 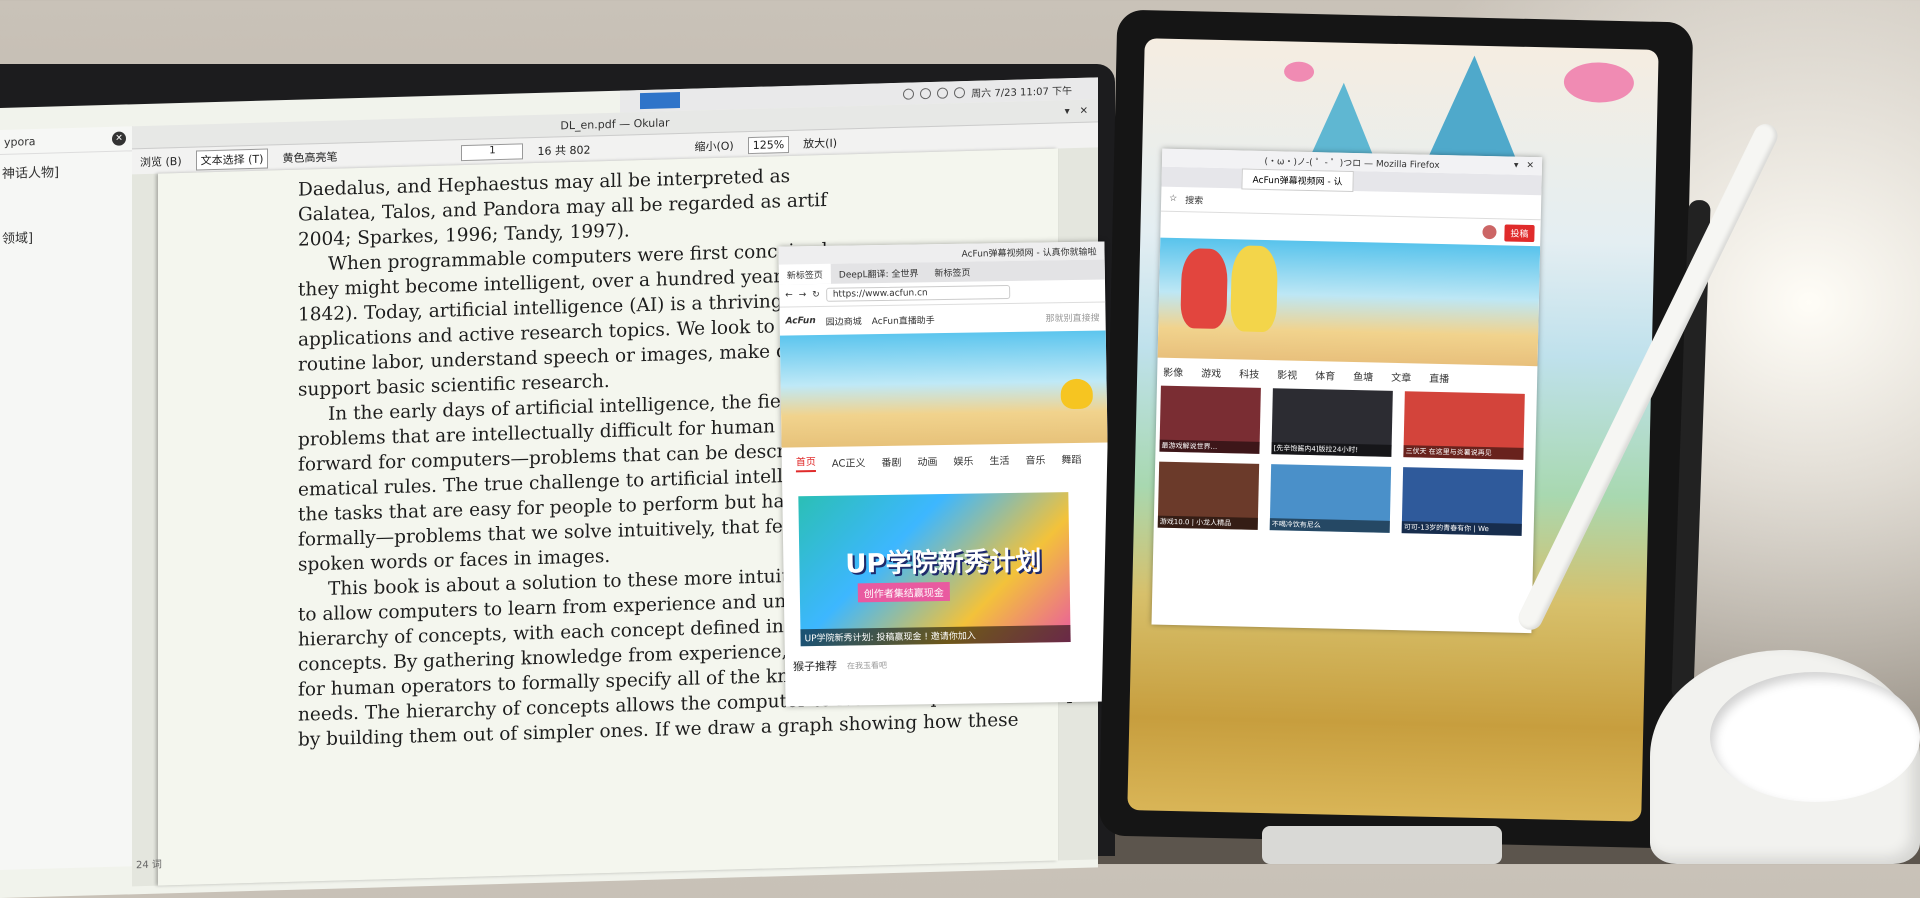 What do you see at coordinates (564, 150) in the screenshot?
I see `page-count: 16 共 802` at bounding box center [564, 150].